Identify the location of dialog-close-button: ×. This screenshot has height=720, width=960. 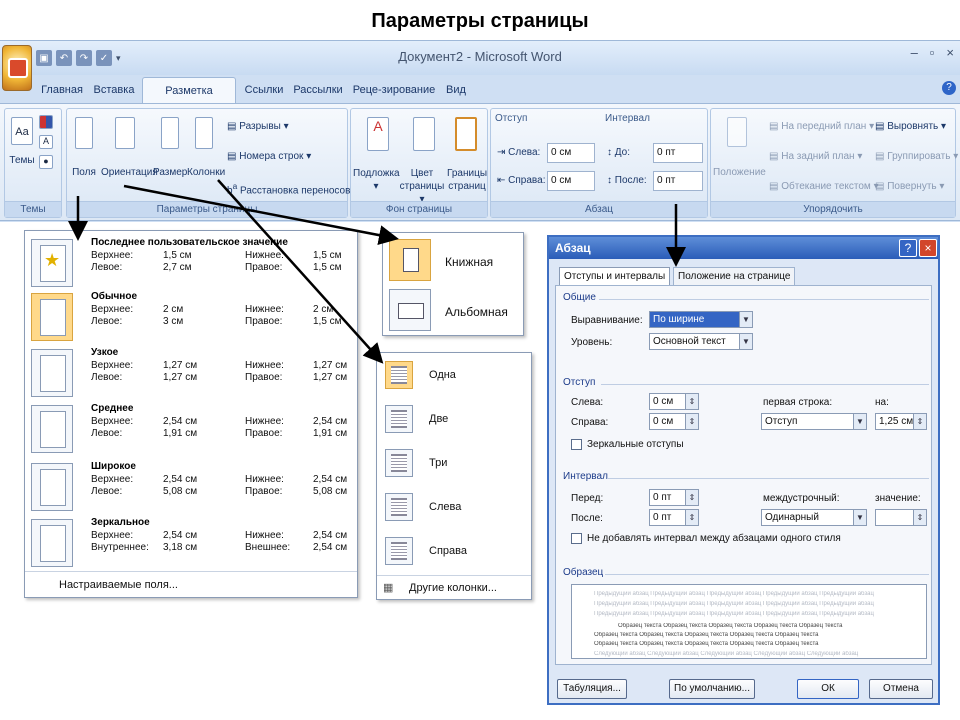
(928, 248).